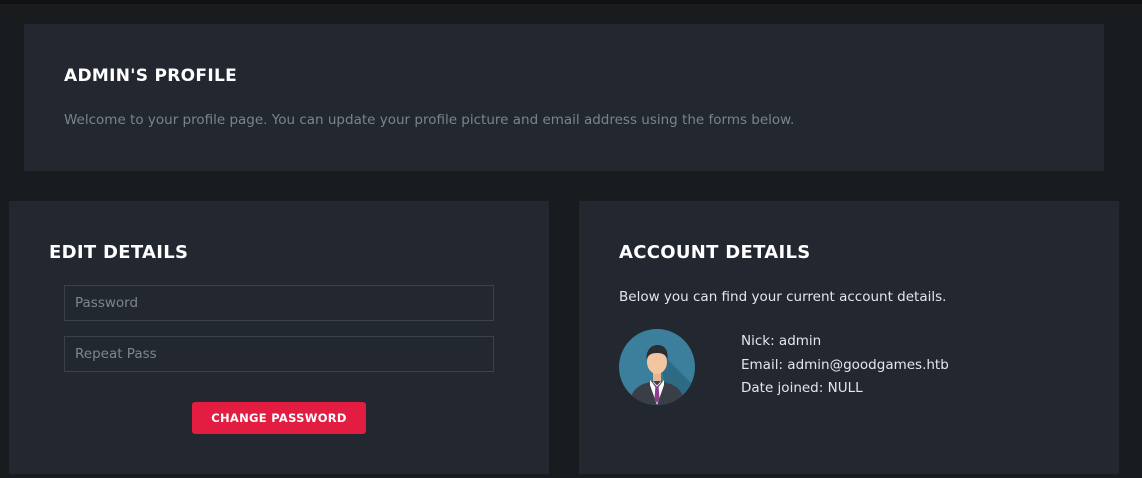 The image size is (1142, 478). Describe the element at coordinates (845, 365) in the screenshot. I see `account-email: Email: admin@goodgames.htb` at that location.